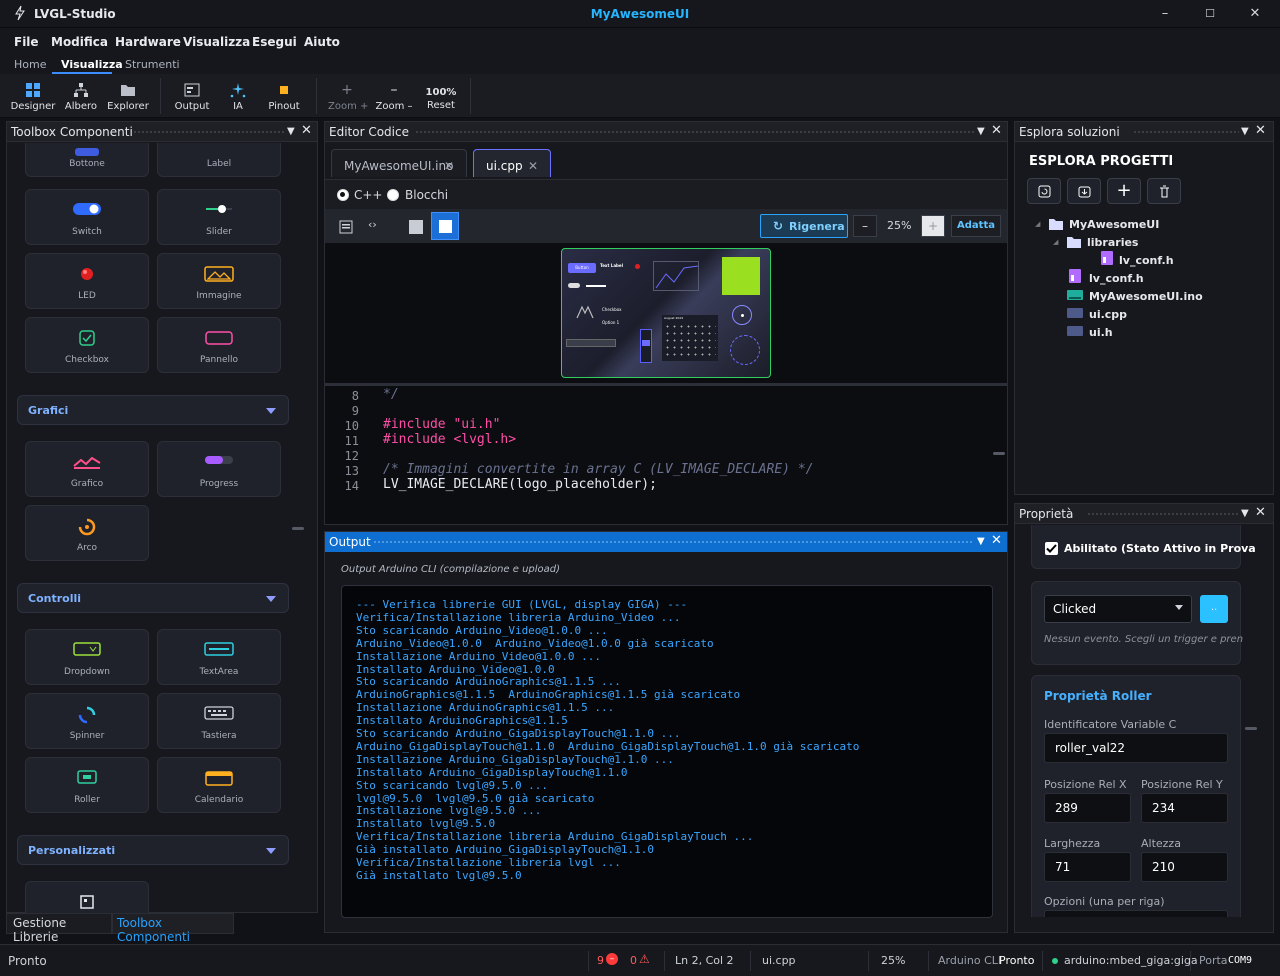 This screenshot has width=1280, height=976. Describe the element at coordinates (87, 469) in the screenshot. I see `toolbox-item-grafico: Grafico` at that location.